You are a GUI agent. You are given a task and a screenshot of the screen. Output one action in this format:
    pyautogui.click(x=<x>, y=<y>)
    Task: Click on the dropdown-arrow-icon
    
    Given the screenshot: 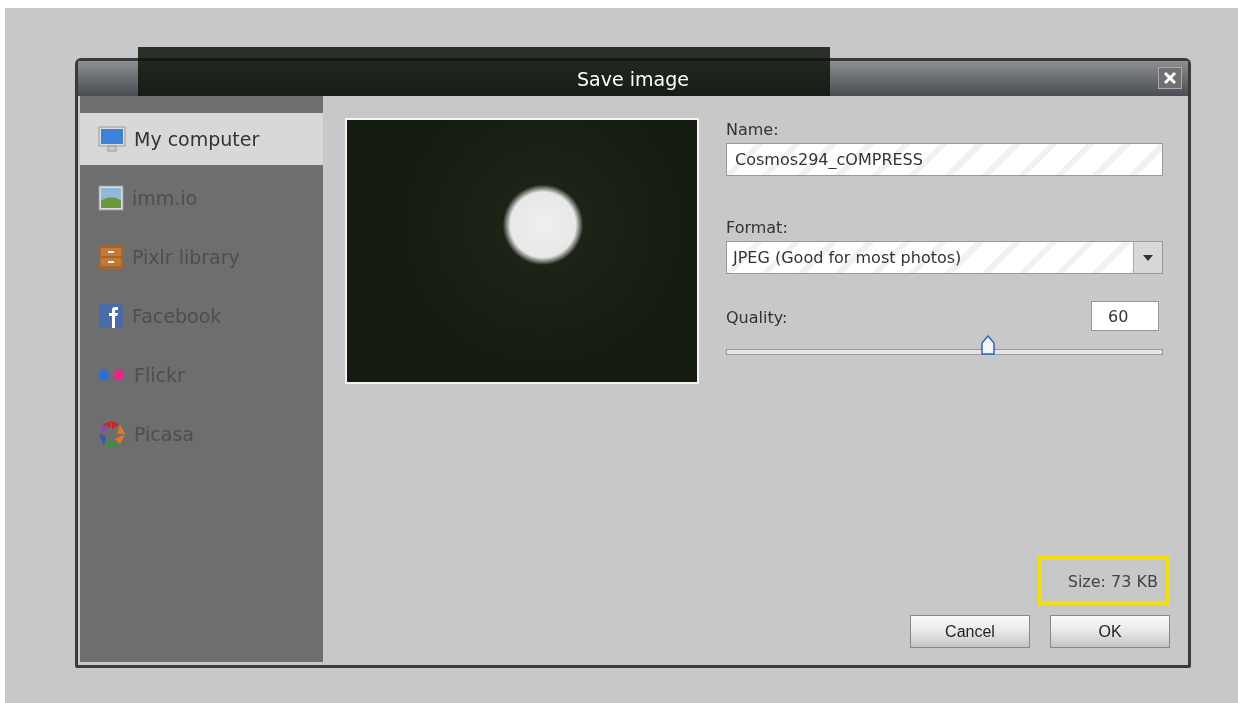 What is the action you would take?
    pyautogui.click(x=1148, y=257)
    